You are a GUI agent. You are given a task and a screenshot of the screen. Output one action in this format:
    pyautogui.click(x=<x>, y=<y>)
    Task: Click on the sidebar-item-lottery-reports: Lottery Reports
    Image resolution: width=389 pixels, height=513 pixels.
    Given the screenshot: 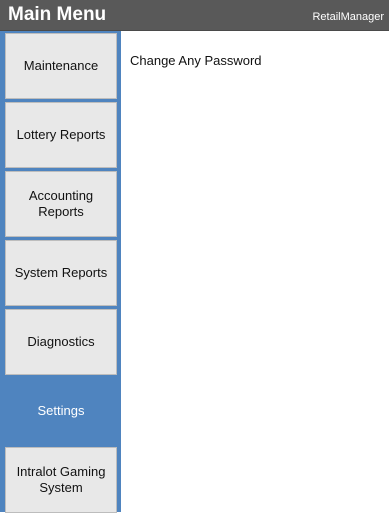 What is the action you would take?
    pyautogui.click(x=61, y=135)
    